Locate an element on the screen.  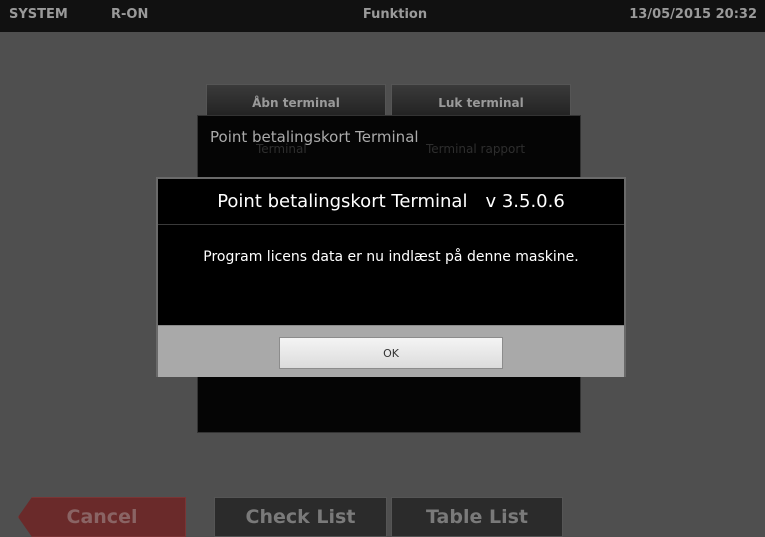
dialog-footer: OK is located at coordinates (391, 351).